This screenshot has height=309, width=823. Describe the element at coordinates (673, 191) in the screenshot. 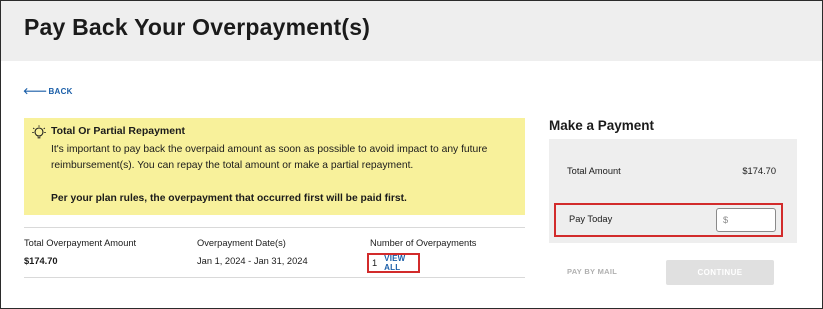

I see `payment-panel: Total Amount $174.70 Pay Today` at that location.